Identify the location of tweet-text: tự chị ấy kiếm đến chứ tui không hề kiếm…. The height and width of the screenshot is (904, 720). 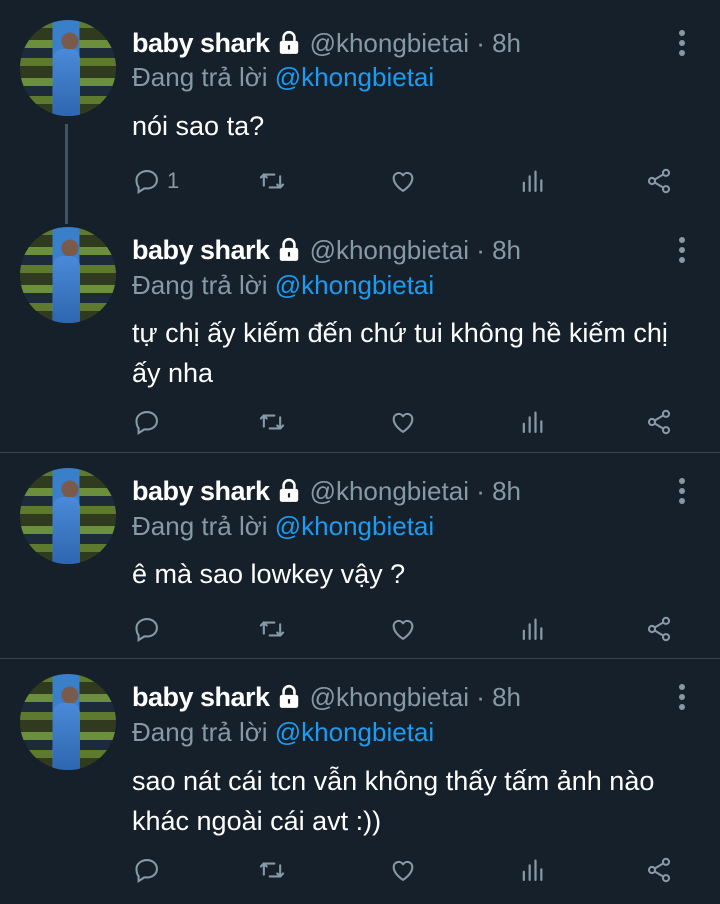
(400, 353).